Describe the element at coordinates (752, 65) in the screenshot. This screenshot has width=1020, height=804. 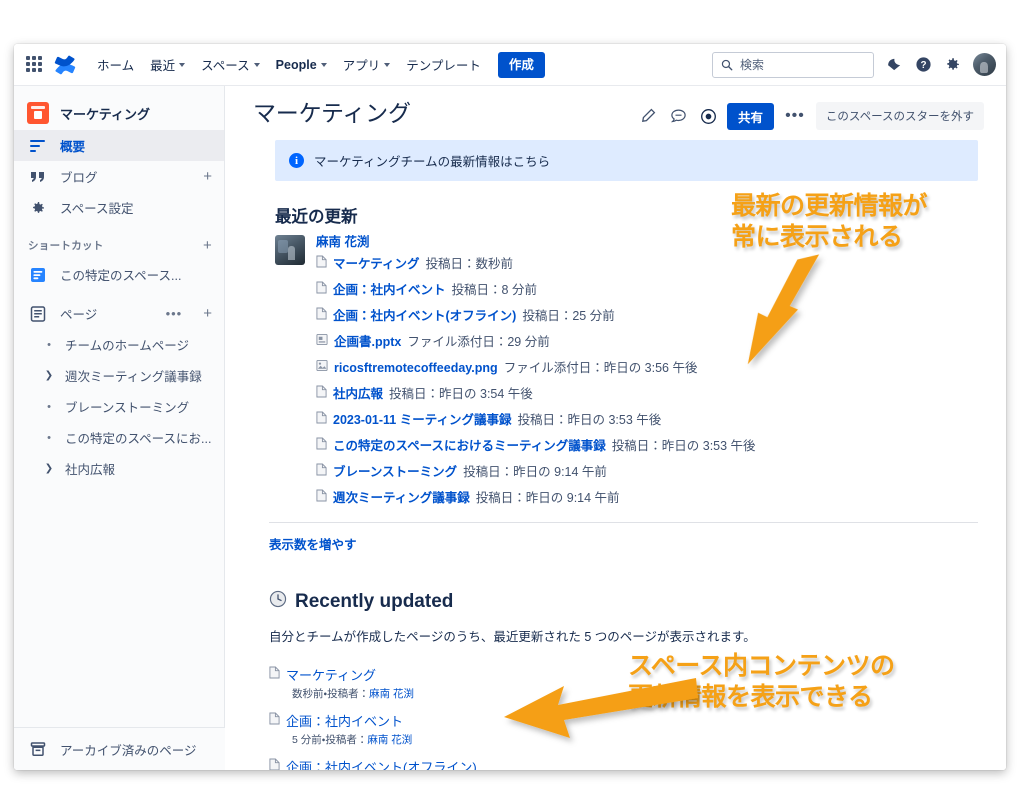
I see `search-placeholder: 検索` at that location.